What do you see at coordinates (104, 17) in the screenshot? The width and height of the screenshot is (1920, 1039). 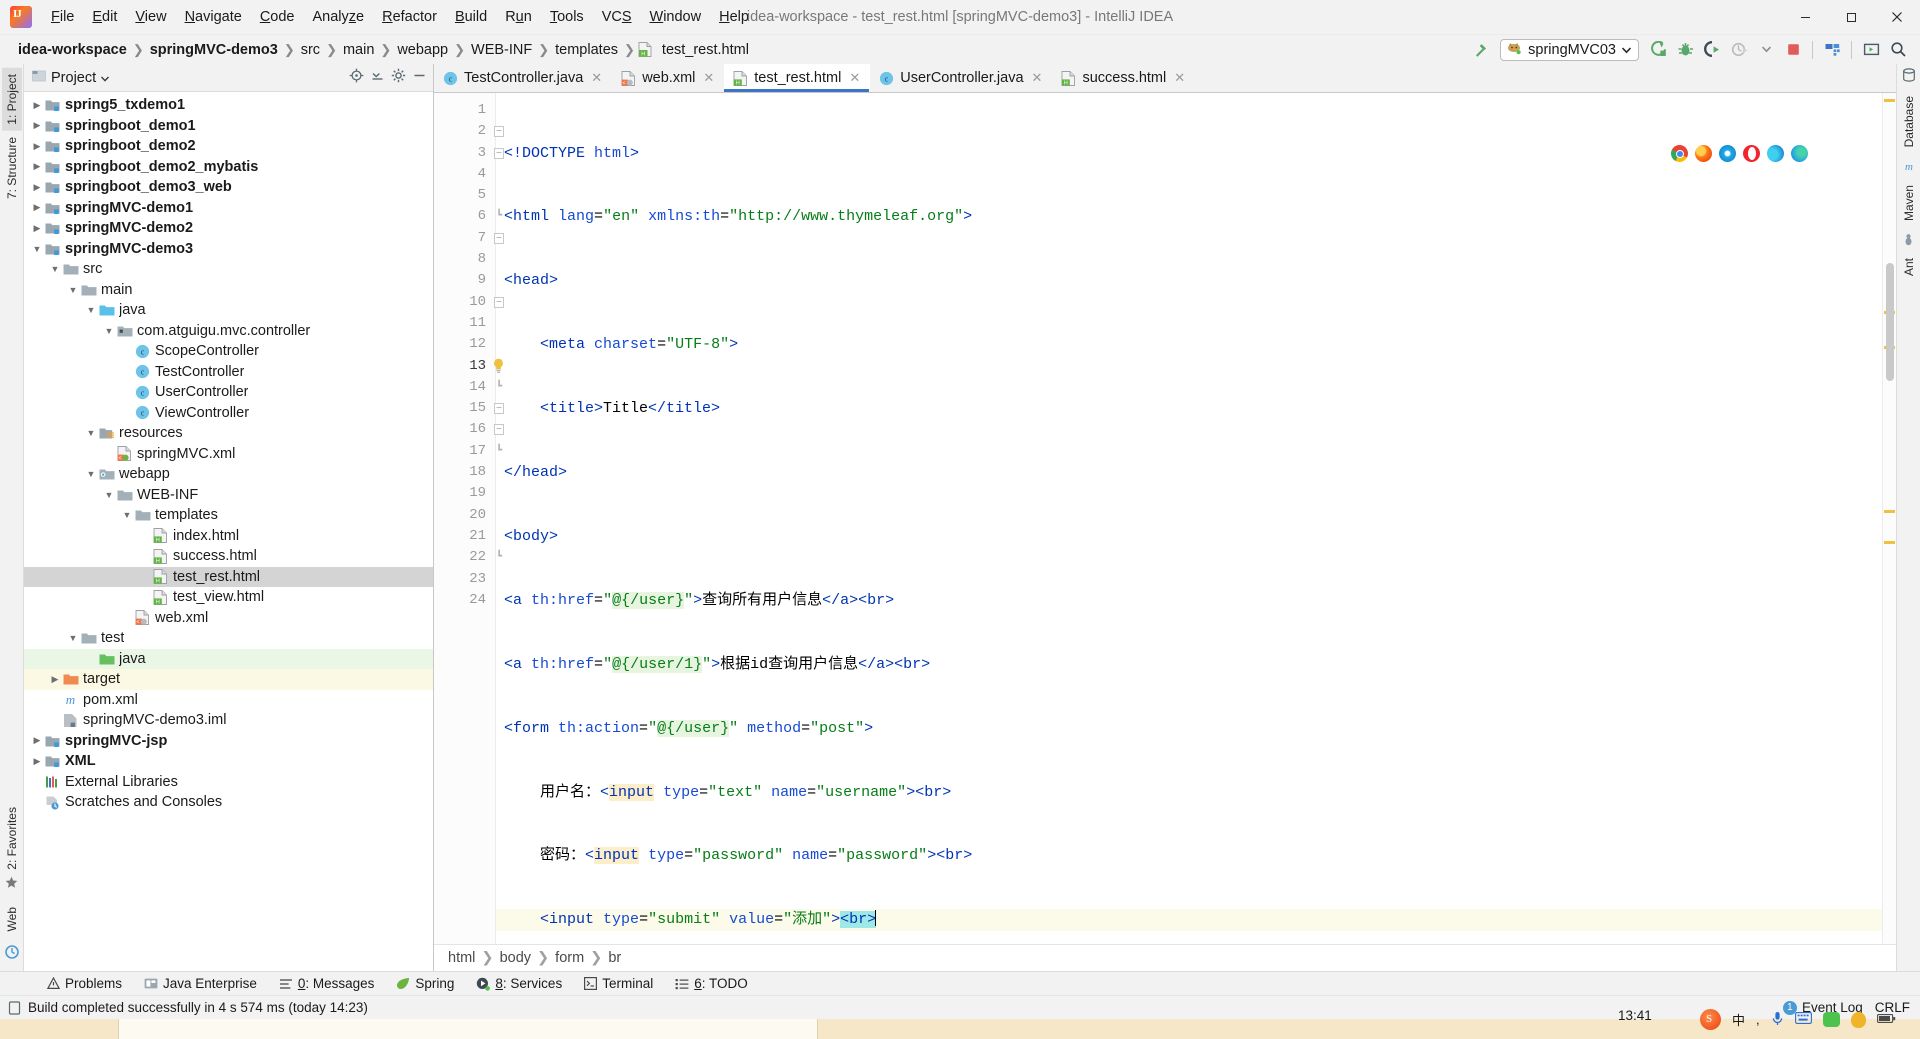 I see `menu-edit: Edit` at bounding box center [104, 17].